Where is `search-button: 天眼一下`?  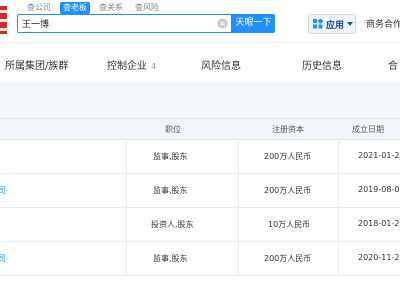
search-button: 天眼一下 is located at coordinates (253, 23).